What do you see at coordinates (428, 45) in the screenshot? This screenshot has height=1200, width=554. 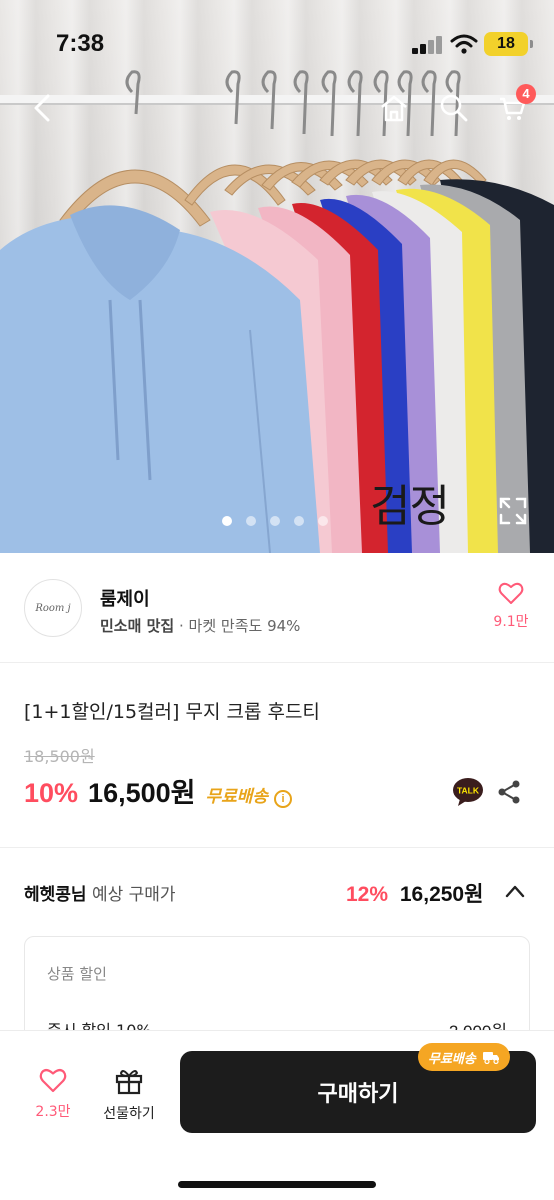 I see `signal-icon` at bounding box center [428, 45].